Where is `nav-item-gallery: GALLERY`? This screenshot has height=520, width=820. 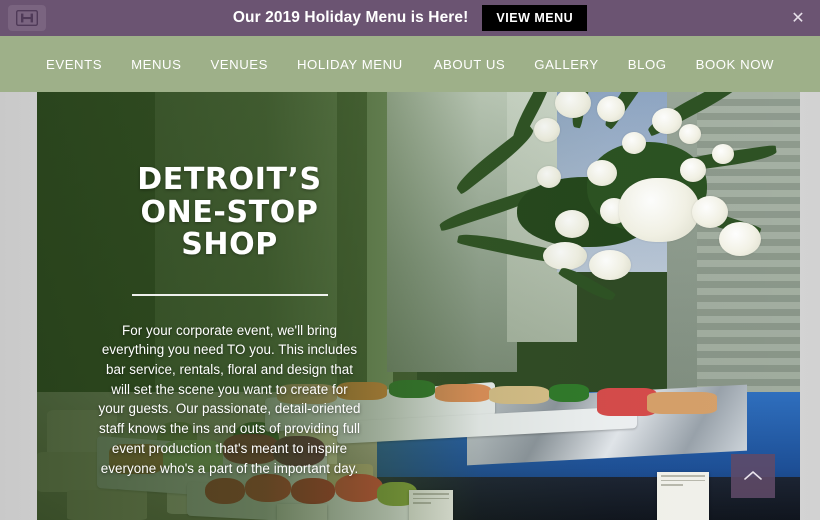 nav-item-gallery: GALLERY is located at coordinates (566, 64).